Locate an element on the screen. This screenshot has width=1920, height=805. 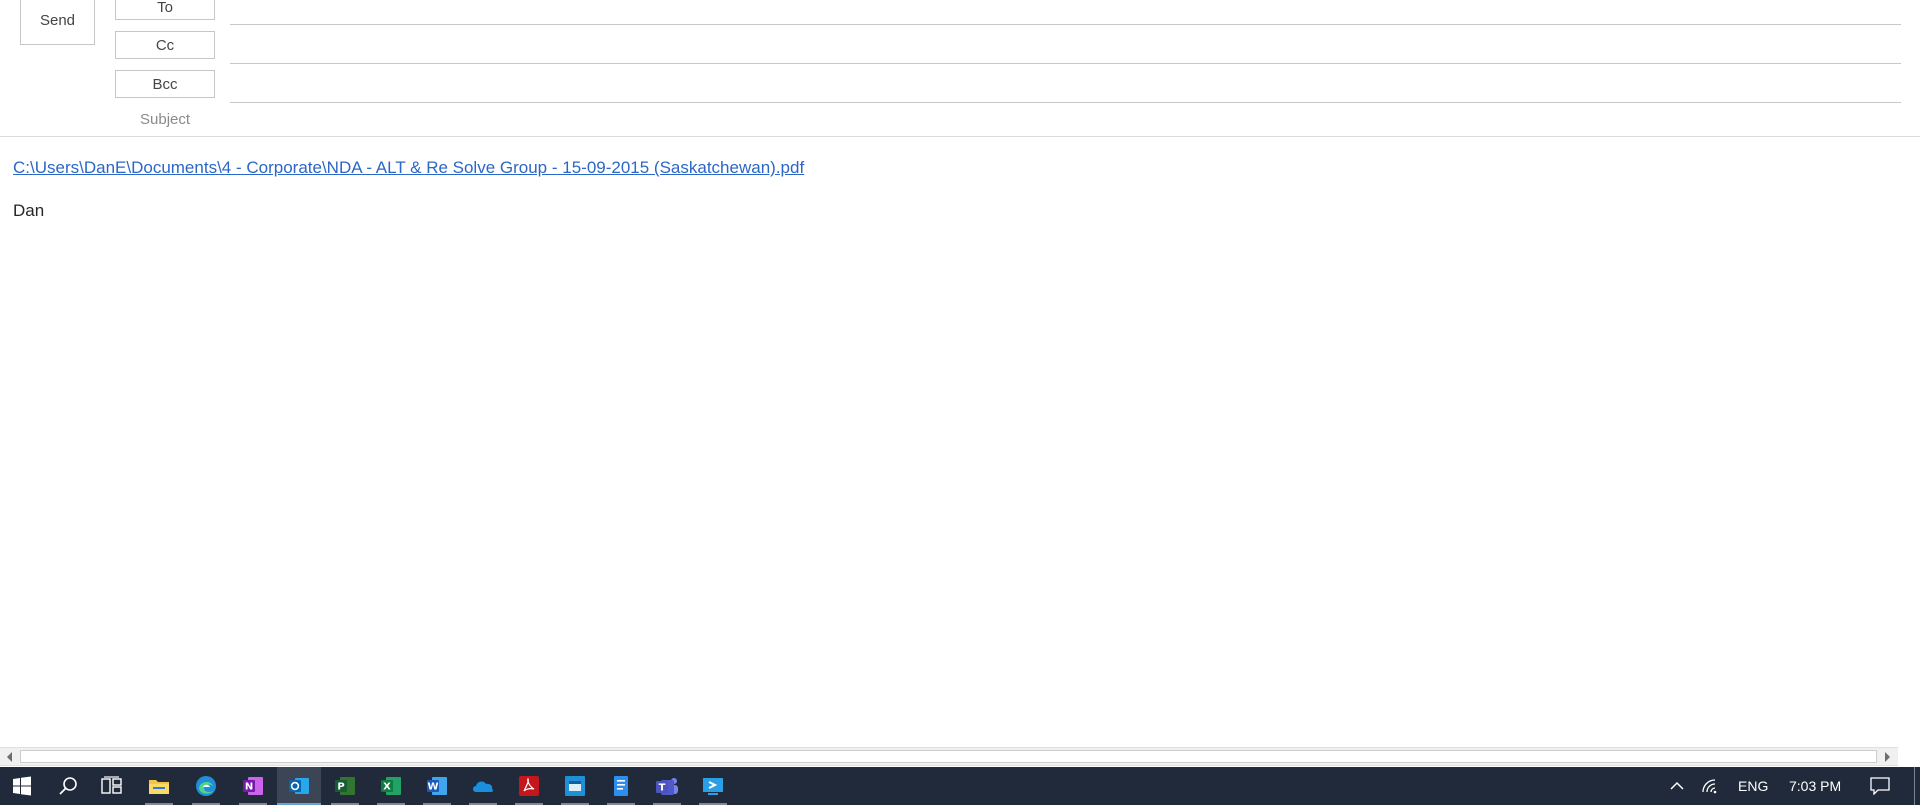
svg-text: T is located at coordinates (662, 788).